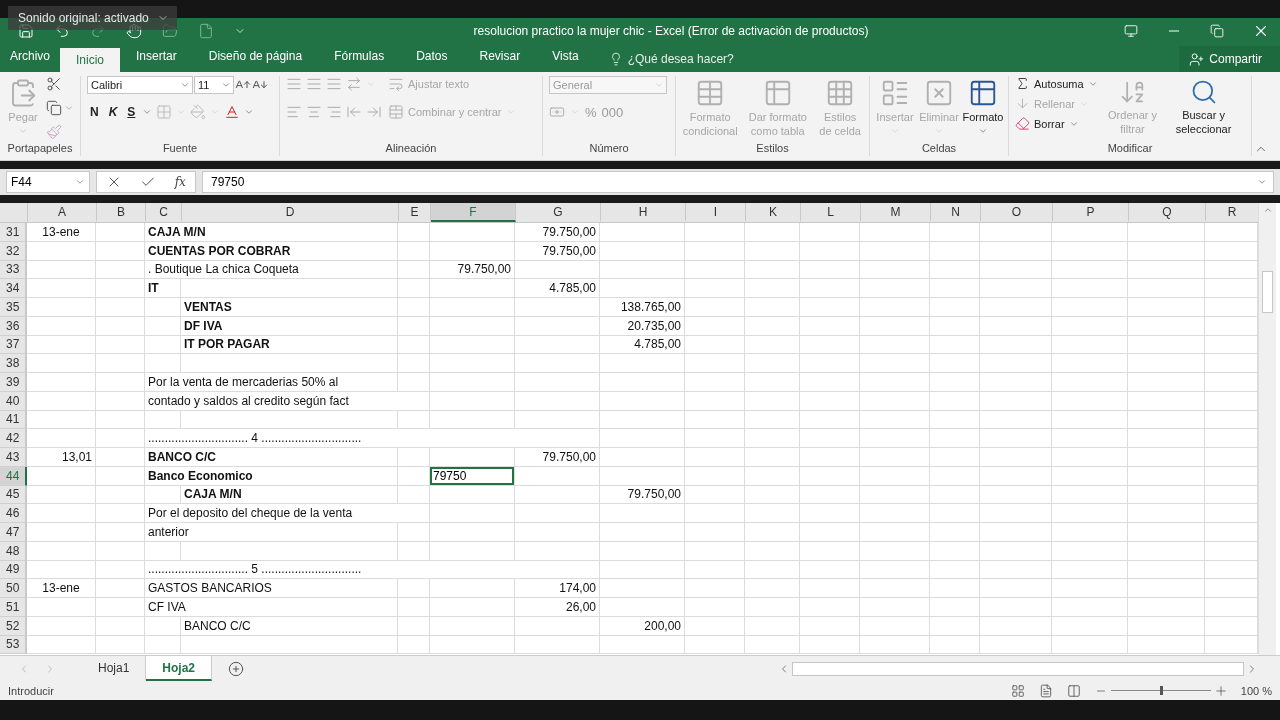  I want to click on audio-overlay: Sonido original: activado, so click(92, 18).